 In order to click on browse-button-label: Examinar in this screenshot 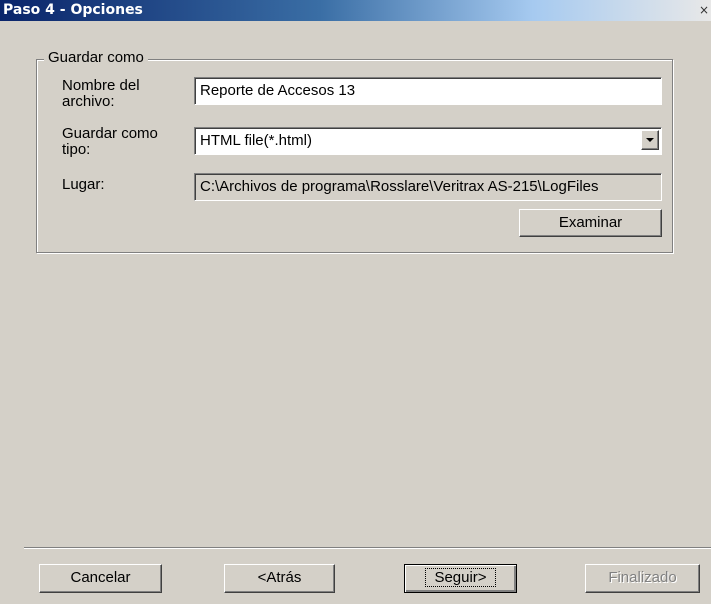, I will do `click(590, 222)`.